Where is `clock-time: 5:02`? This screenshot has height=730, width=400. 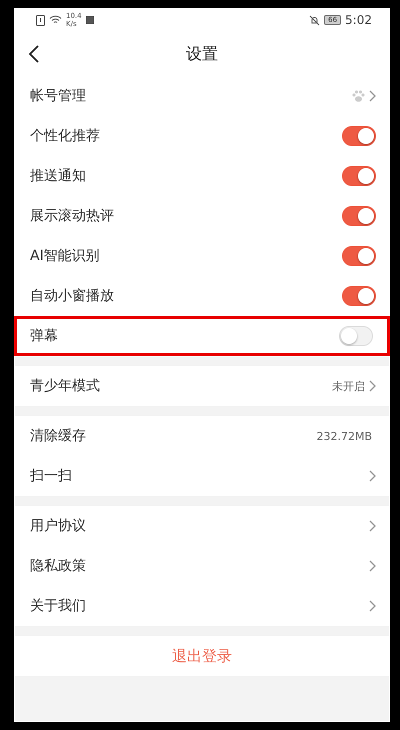 clock-time: 5:02 is located at coordinates (358, 20).